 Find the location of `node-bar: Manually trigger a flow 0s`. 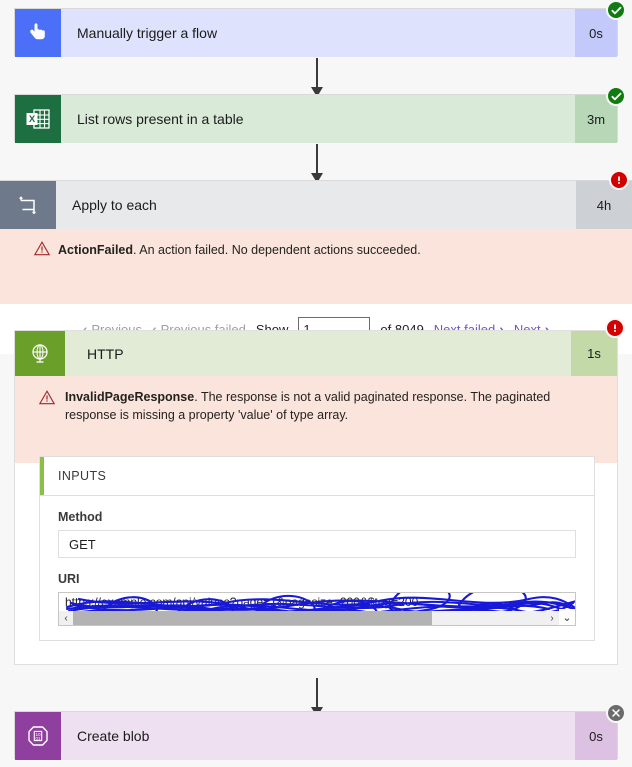

node-bar: Manually trigger a flow 0s is located at coordinates (316, 33).